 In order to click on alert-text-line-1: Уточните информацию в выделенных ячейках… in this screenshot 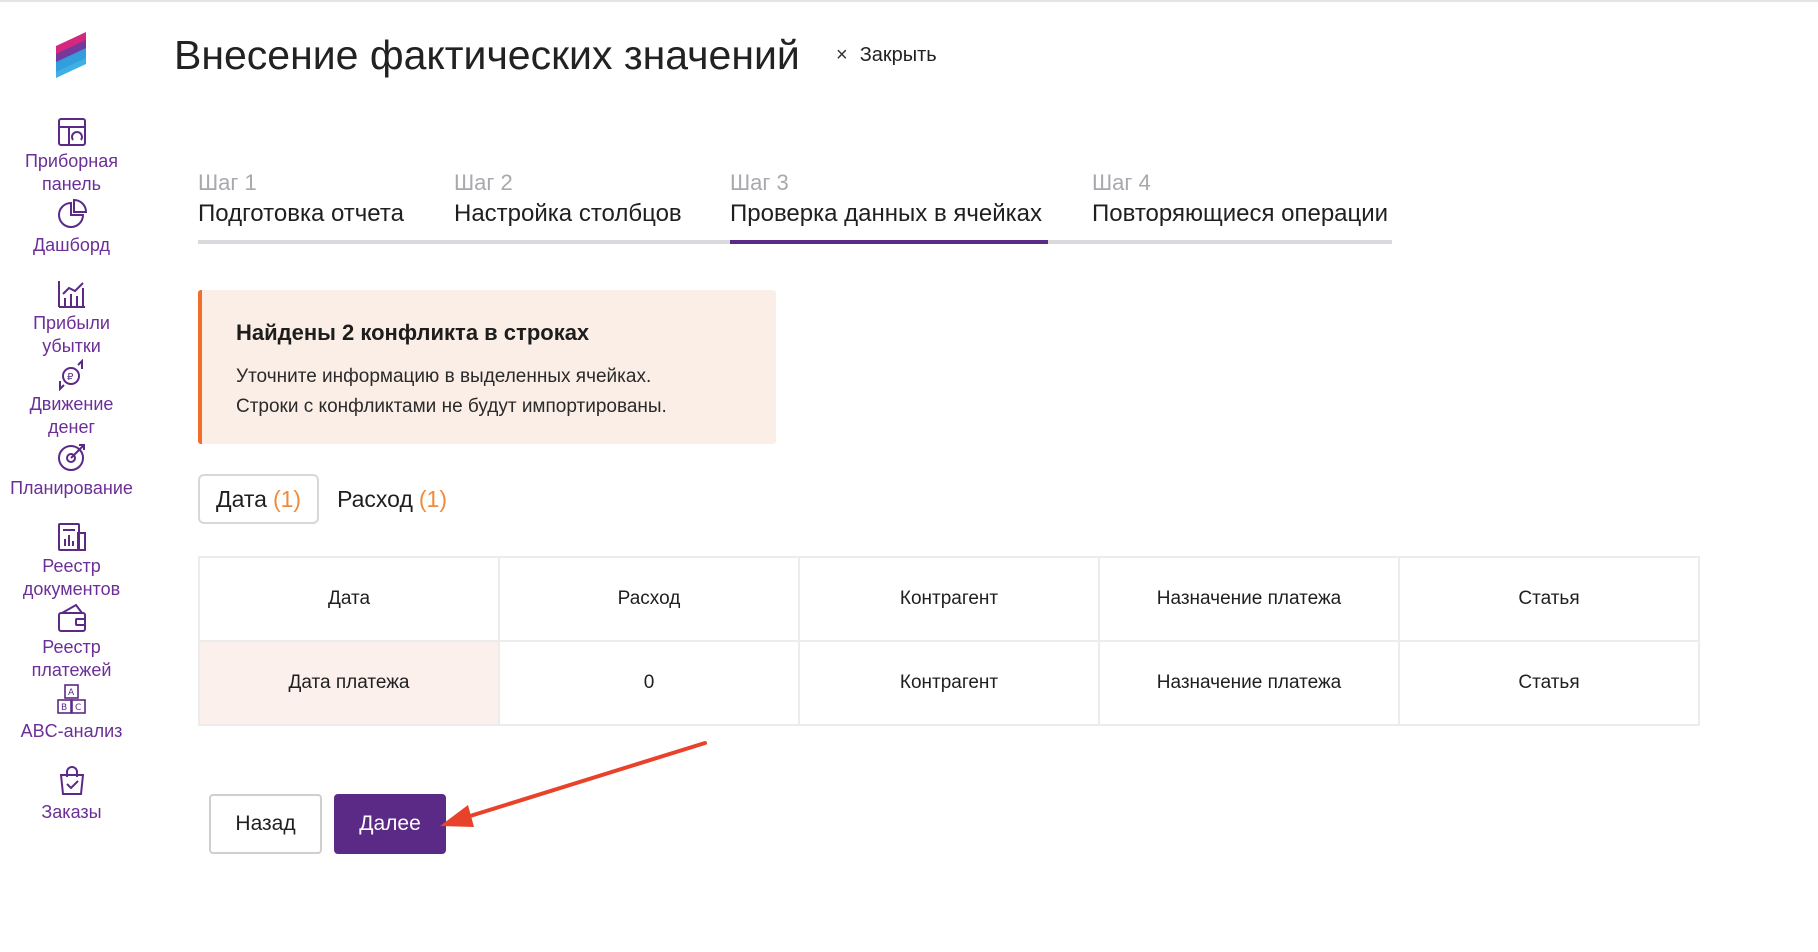, I will do `click(444, 376)`.